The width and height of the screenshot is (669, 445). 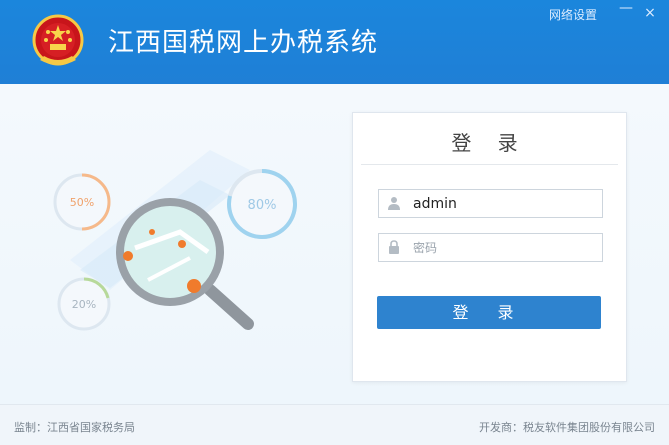 I want to click on lock-icon, so click(x=394, y=247).